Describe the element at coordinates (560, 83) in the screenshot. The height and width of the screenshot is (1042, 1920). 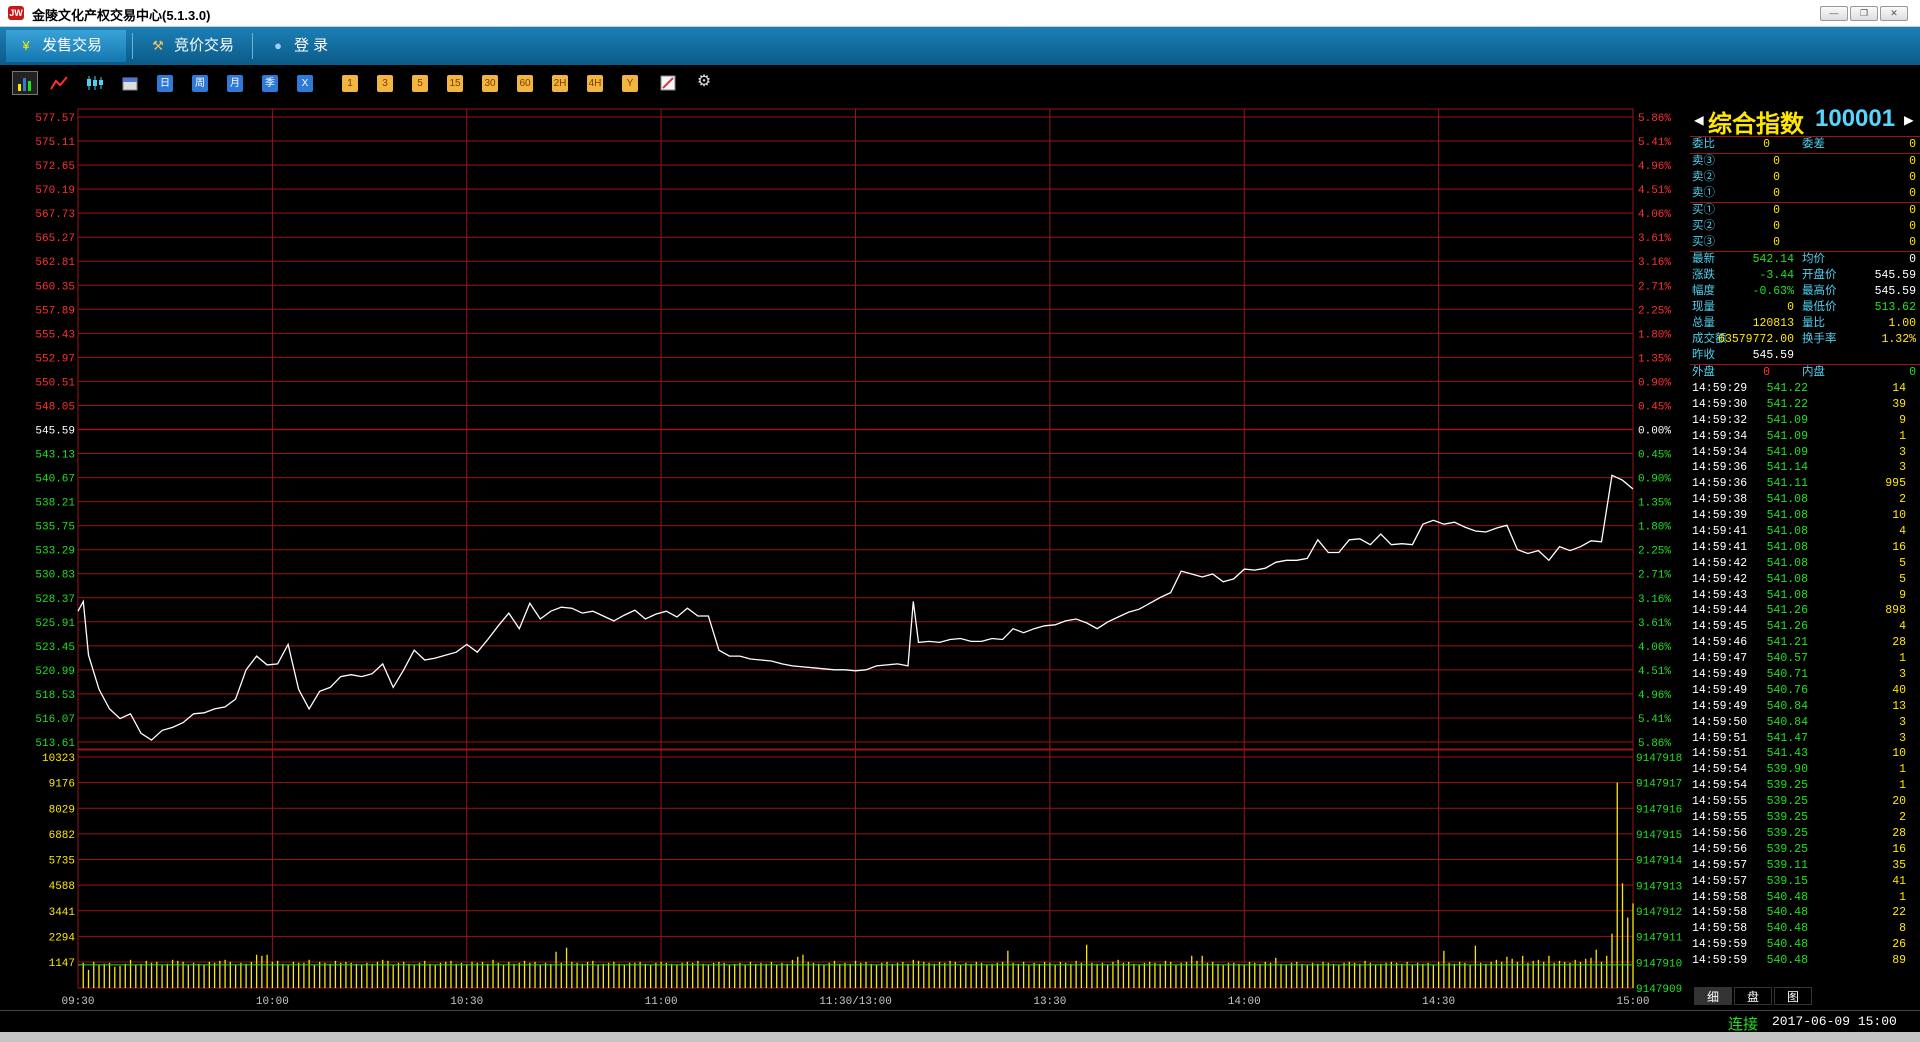
I see `hour-2-button: 2H` at that location.